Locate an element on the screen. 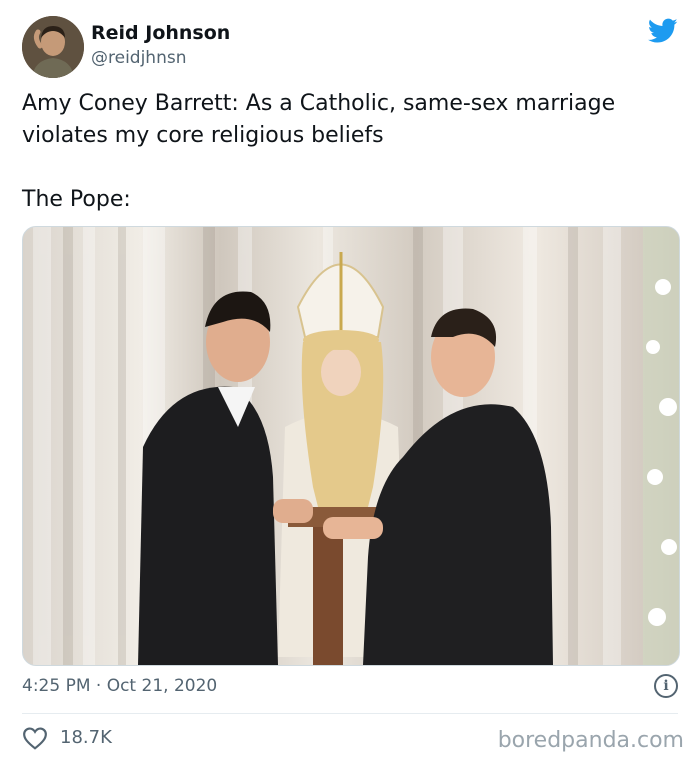  info-icon: i is located at coordinates (666, 686).